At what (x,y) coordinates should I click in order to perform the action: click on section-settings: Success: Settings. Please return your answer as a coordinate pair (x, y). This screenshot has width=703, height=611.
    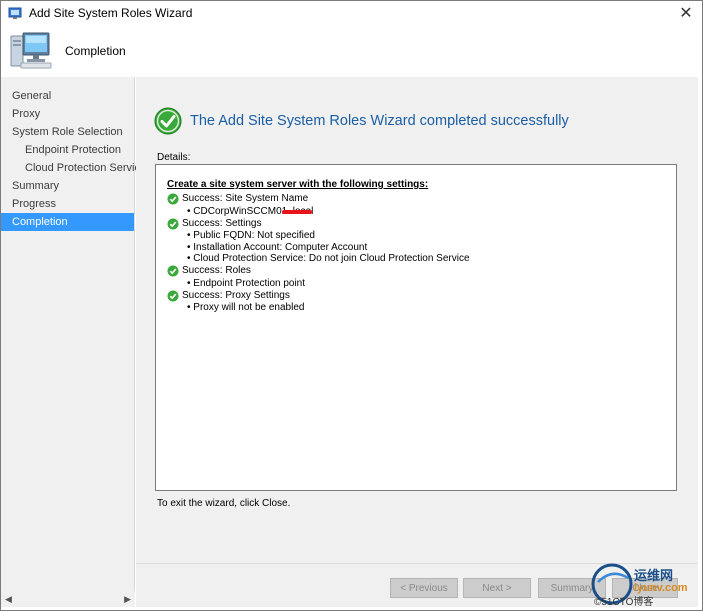
    Looking at the image, I should click on (421, 223).